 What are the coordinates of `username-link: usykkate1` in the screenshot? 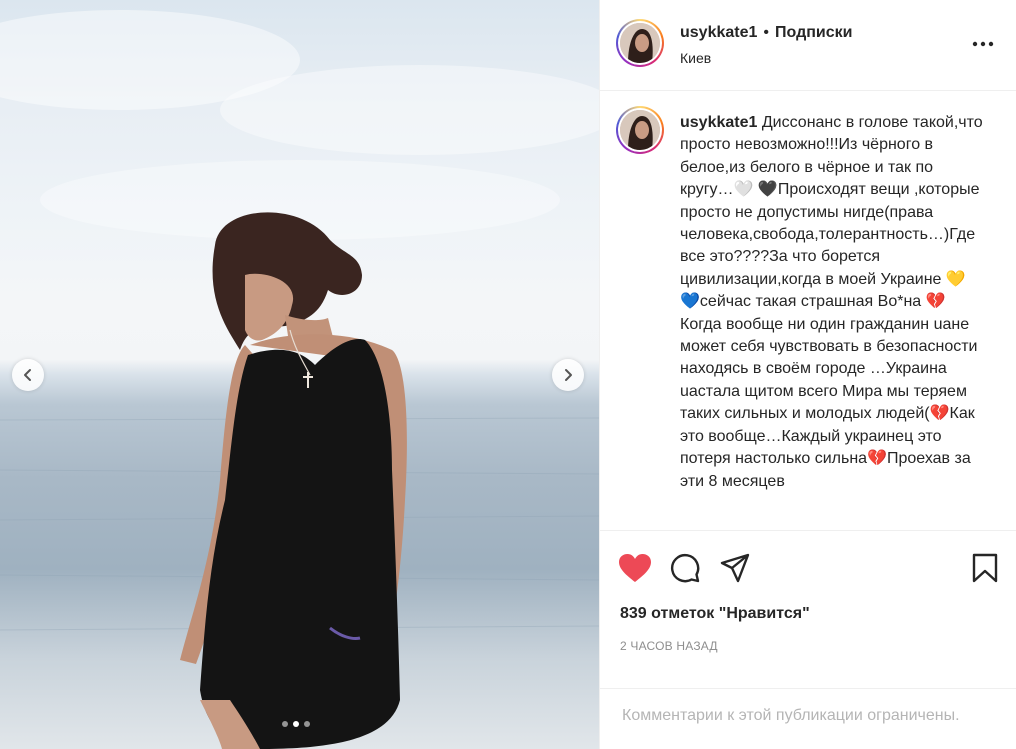 It's located at (718, 32).